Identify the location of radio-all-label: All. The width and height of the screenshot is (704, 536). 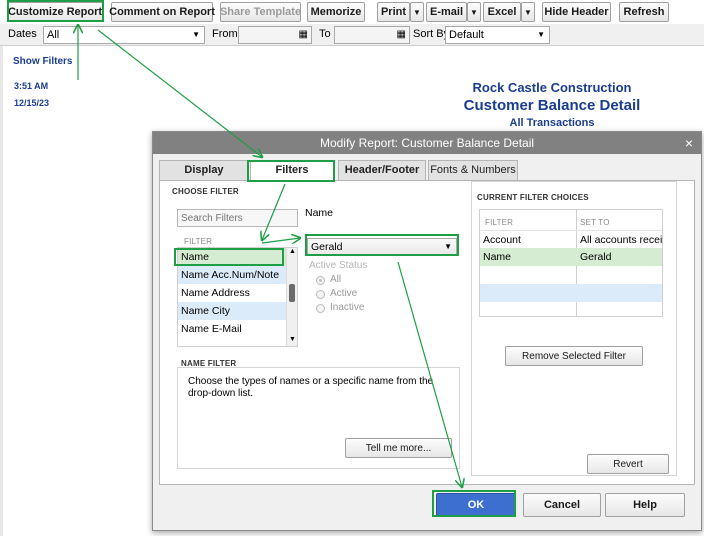
(336, 279).